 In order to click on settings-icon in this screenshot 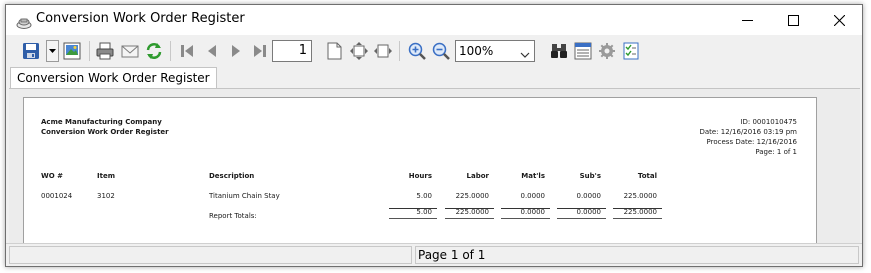, I will do `click(607, 51)`.